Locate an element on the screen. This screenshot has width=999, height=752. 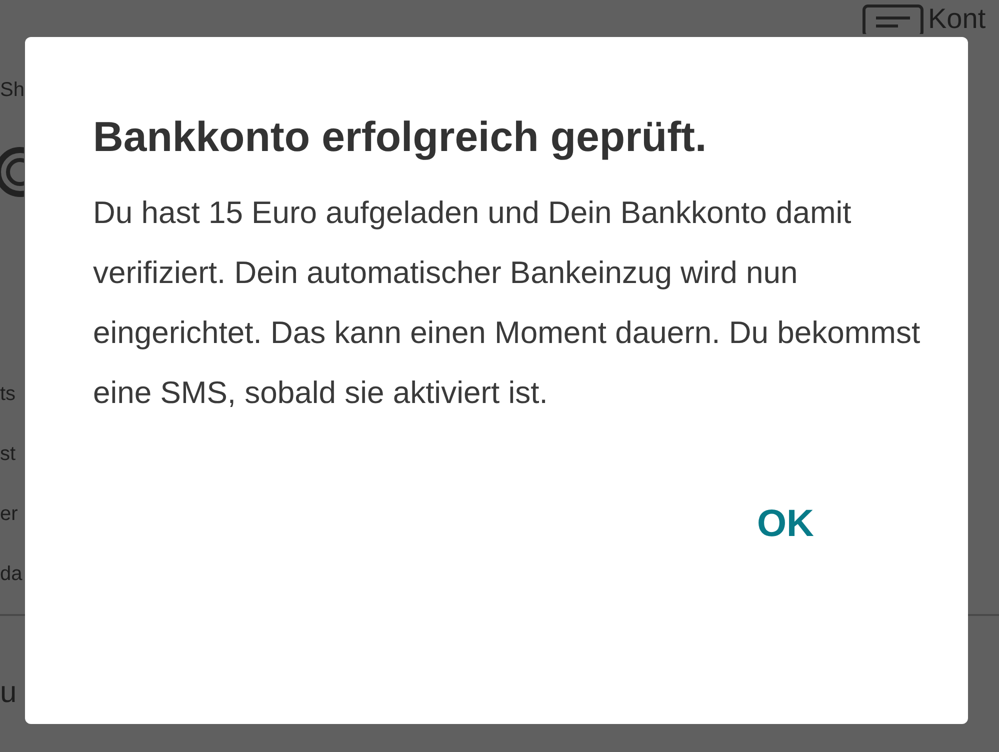
dialog-title: Bankkonto erfolgreich geprüft. is located at coordinates (400, 137).